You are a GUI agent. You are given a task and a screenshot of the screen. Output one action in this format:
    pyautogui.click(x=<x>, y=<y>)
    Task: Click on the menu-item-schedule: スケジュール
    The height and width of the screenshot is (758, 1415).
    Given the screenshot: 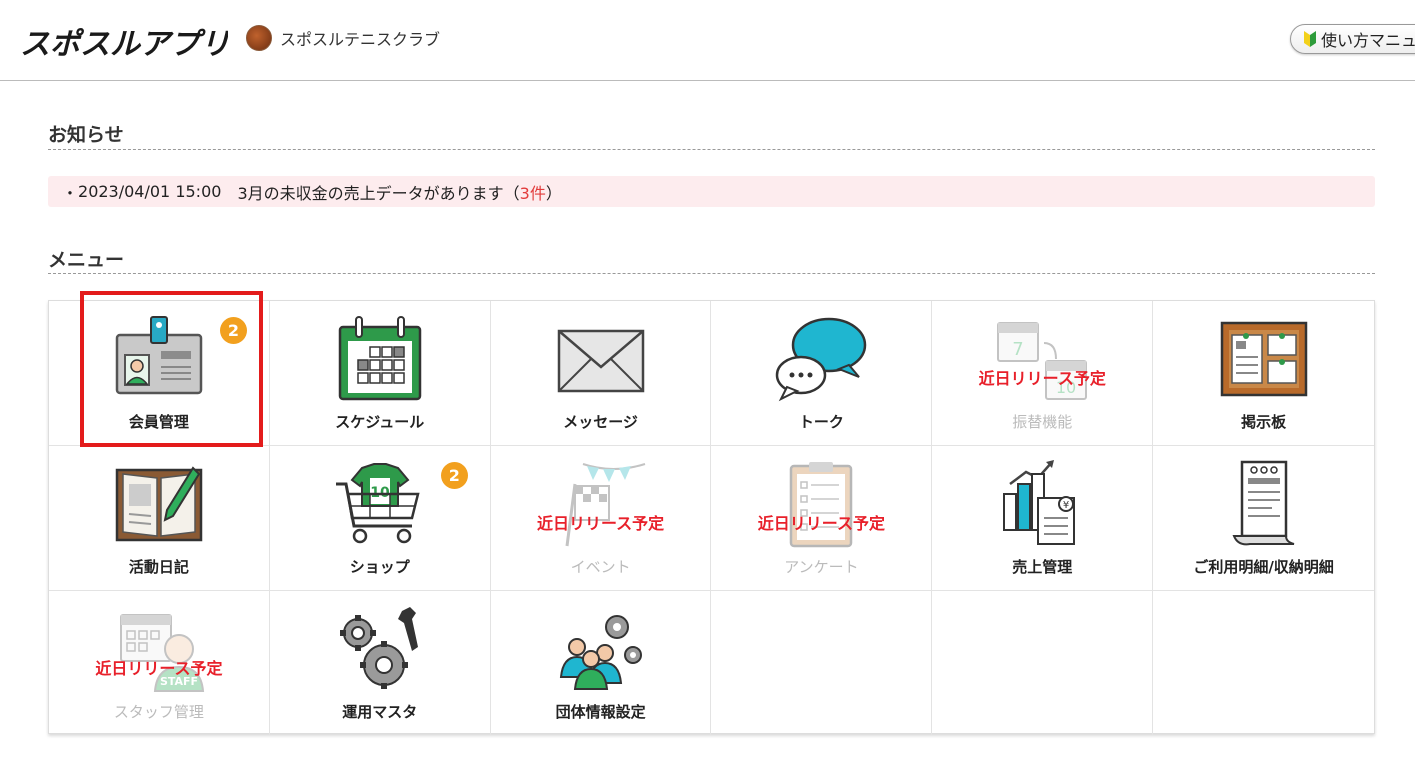 What is the action you would take?
    pyautogui.click(x=380, y=373)
    